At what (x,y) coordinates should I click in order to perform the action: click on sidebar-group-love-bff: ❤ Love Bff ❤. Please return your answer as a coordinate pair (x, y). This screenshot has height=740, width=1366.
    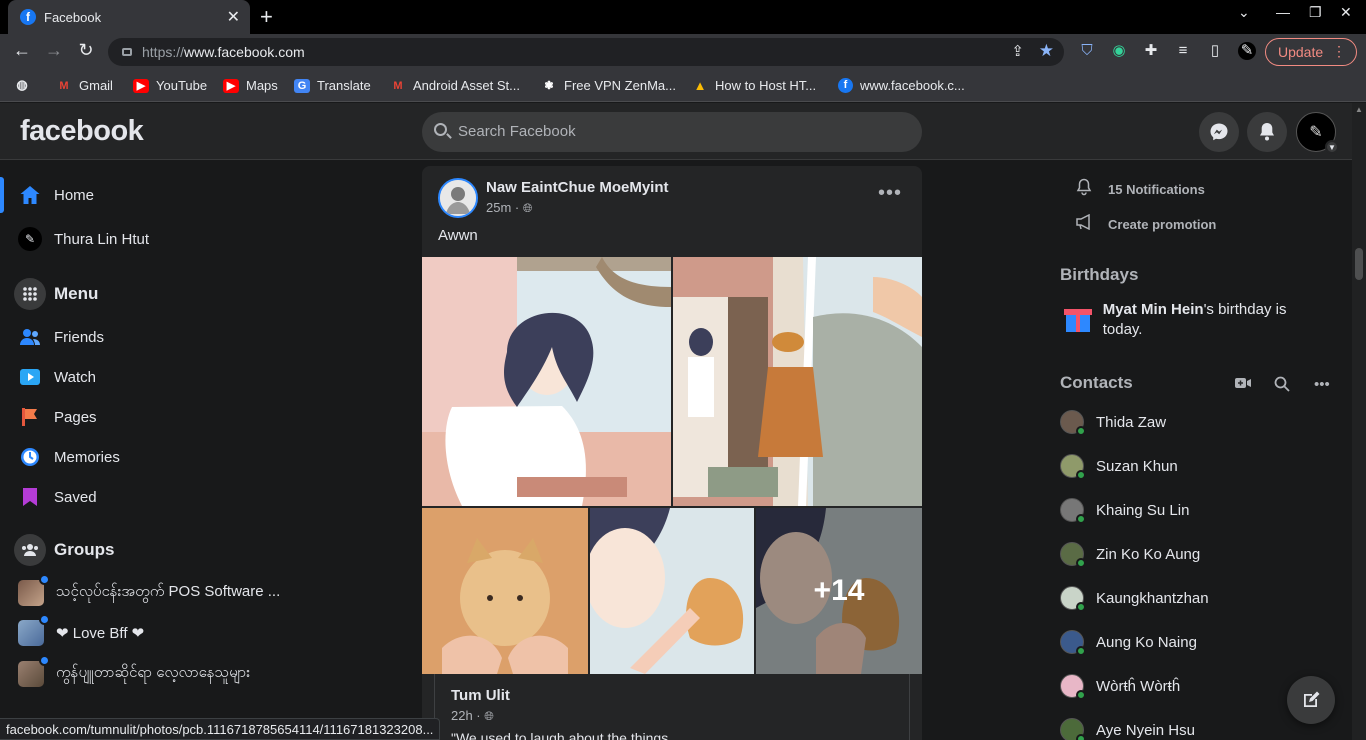
    Looking at the image, I should click on (150, 633).